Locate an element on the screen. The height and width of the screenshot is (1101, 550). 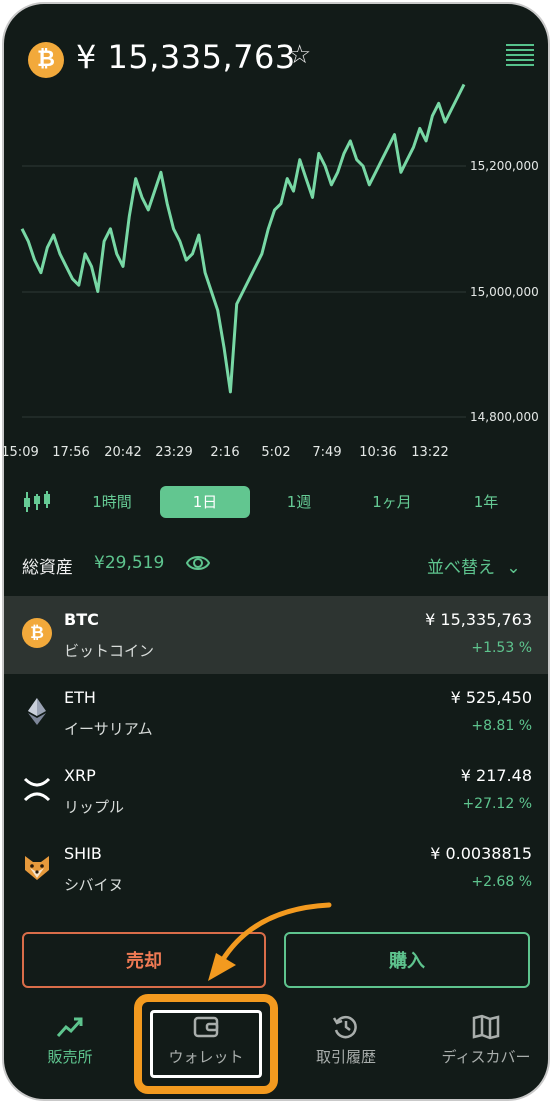
candlestick-icon is located at coordinates (37, 502).